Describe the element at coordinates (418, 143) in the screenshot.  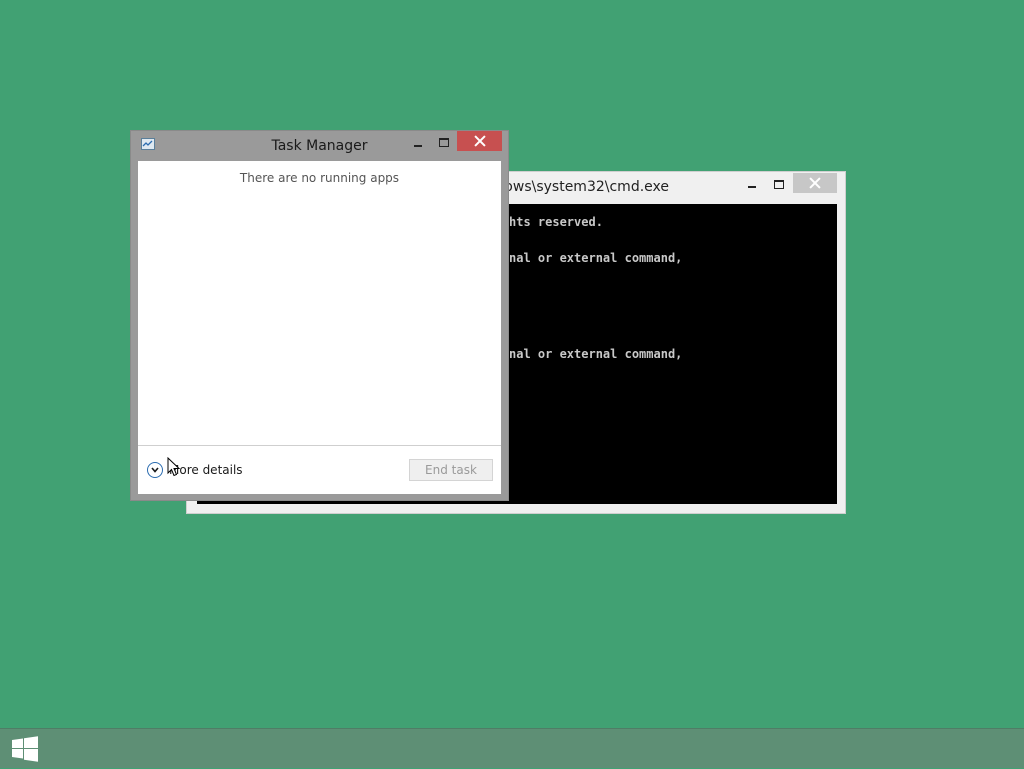
I see `task-manager-minimize-button` at that location.